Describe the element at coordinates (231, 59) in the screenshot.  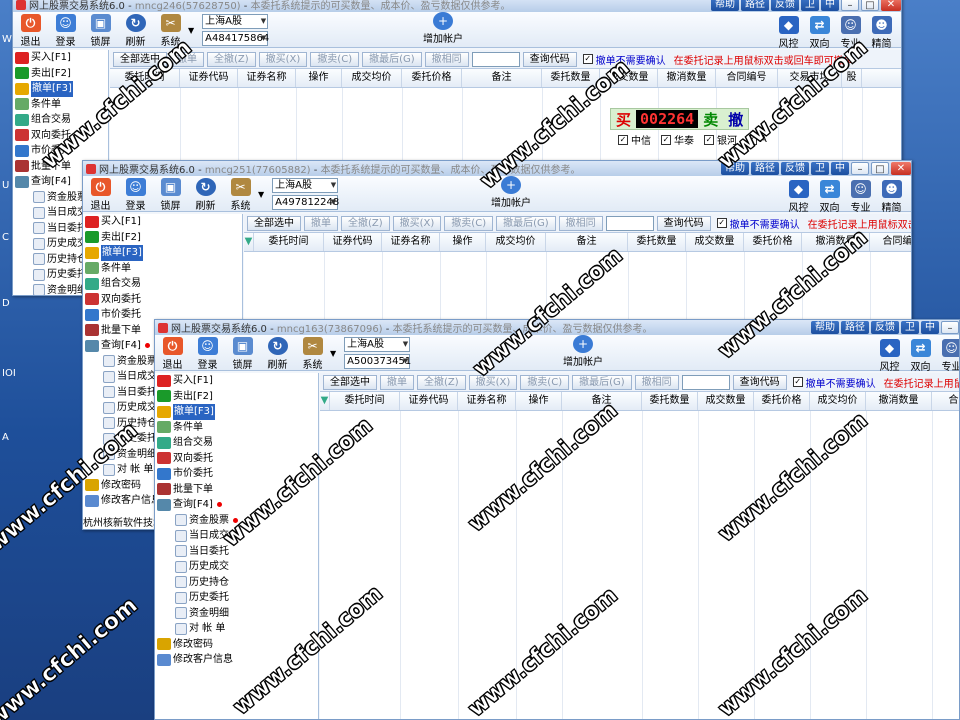
I see `cancel-all-button: 全撤(Z)` at that location.